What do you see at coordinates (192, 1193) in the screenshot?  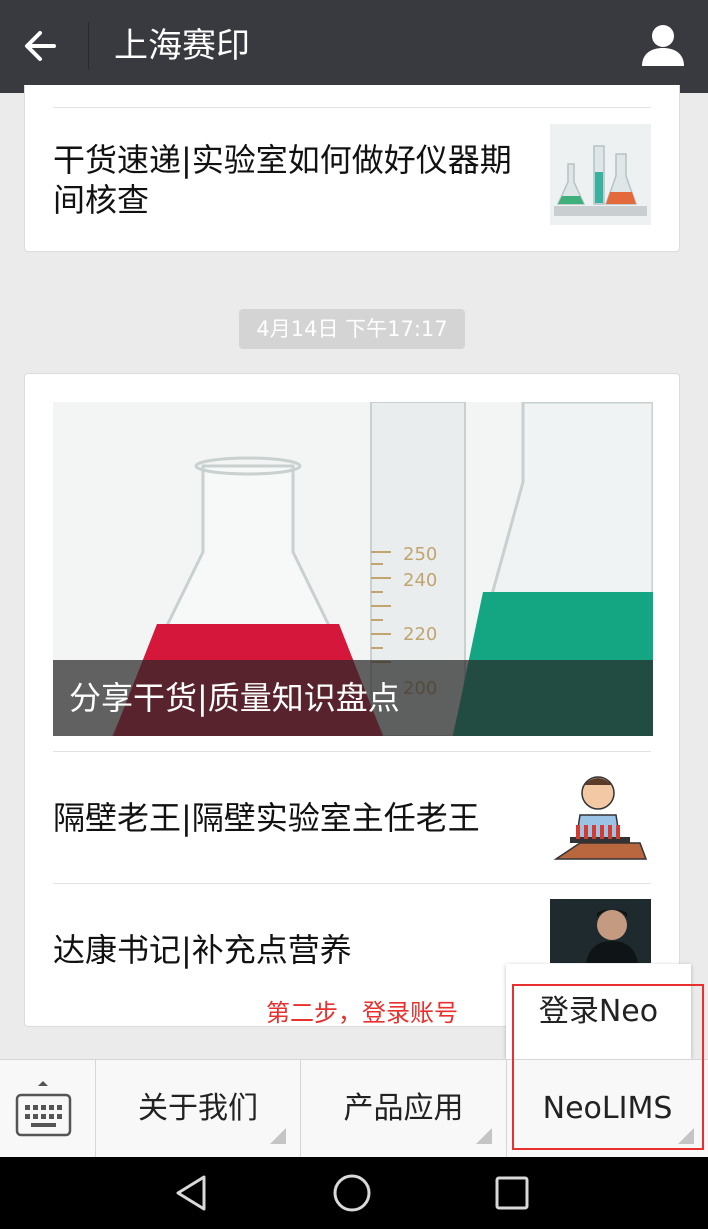 I see `nav-back-icon` at bounding box center [192, 1193].